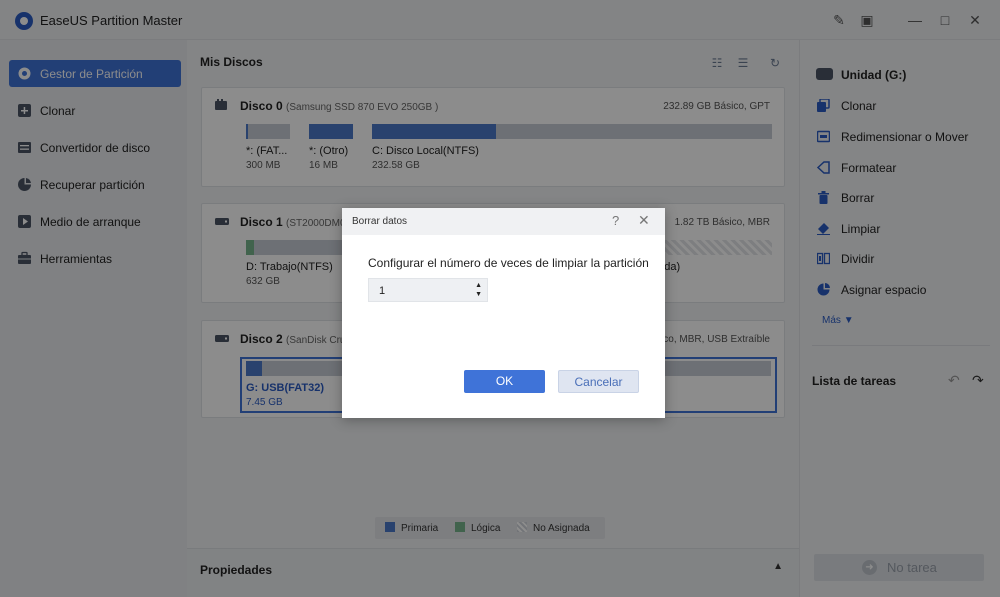 The width and height of the screenshot is (1000, 597). Describe the element at coordinates (504, 381) in the screenshot. I see `ok-button: OK` at that location.